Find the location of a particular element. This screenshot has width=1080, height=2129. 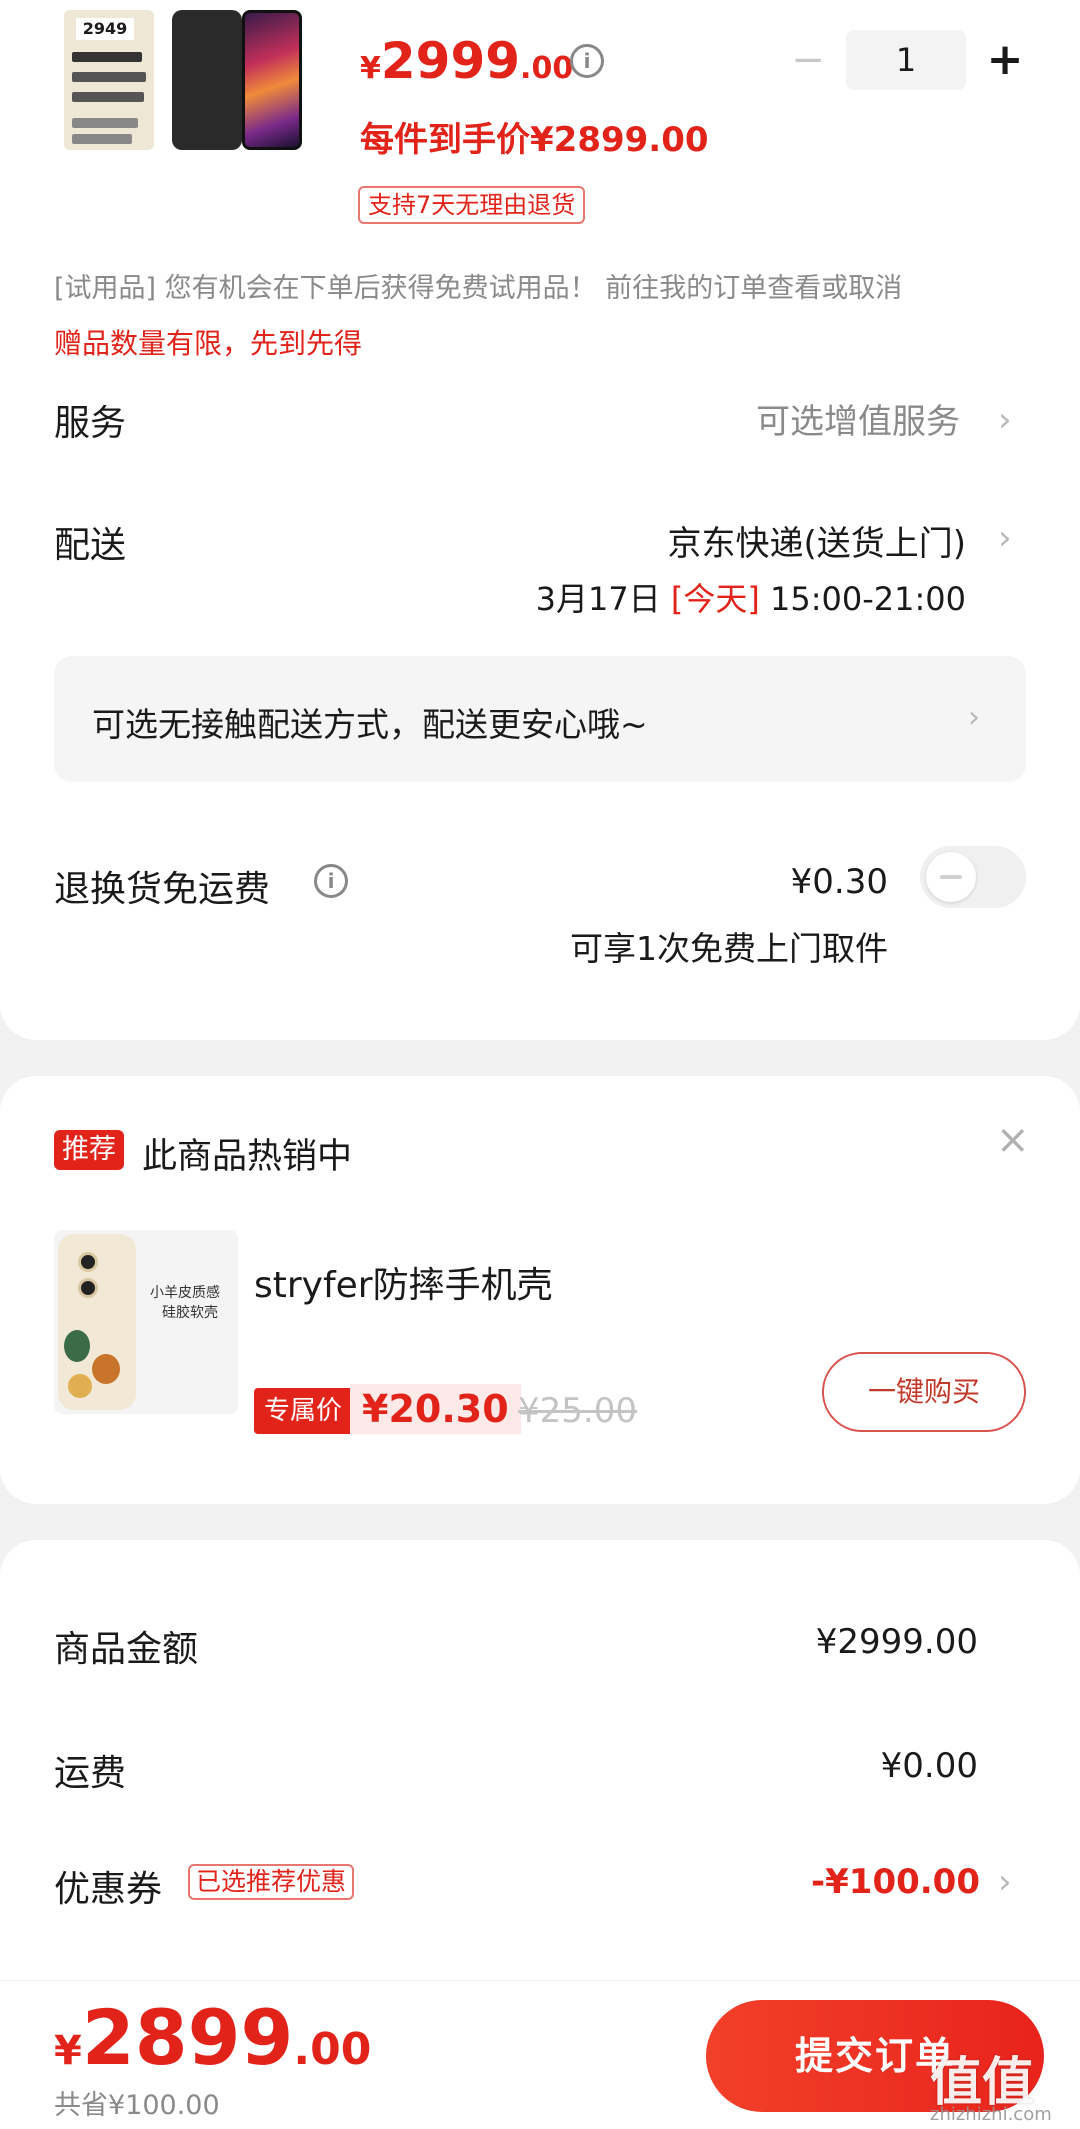

recommend-item-name: stryfer防摔手机壳 is located at coordinates (403, 1282).